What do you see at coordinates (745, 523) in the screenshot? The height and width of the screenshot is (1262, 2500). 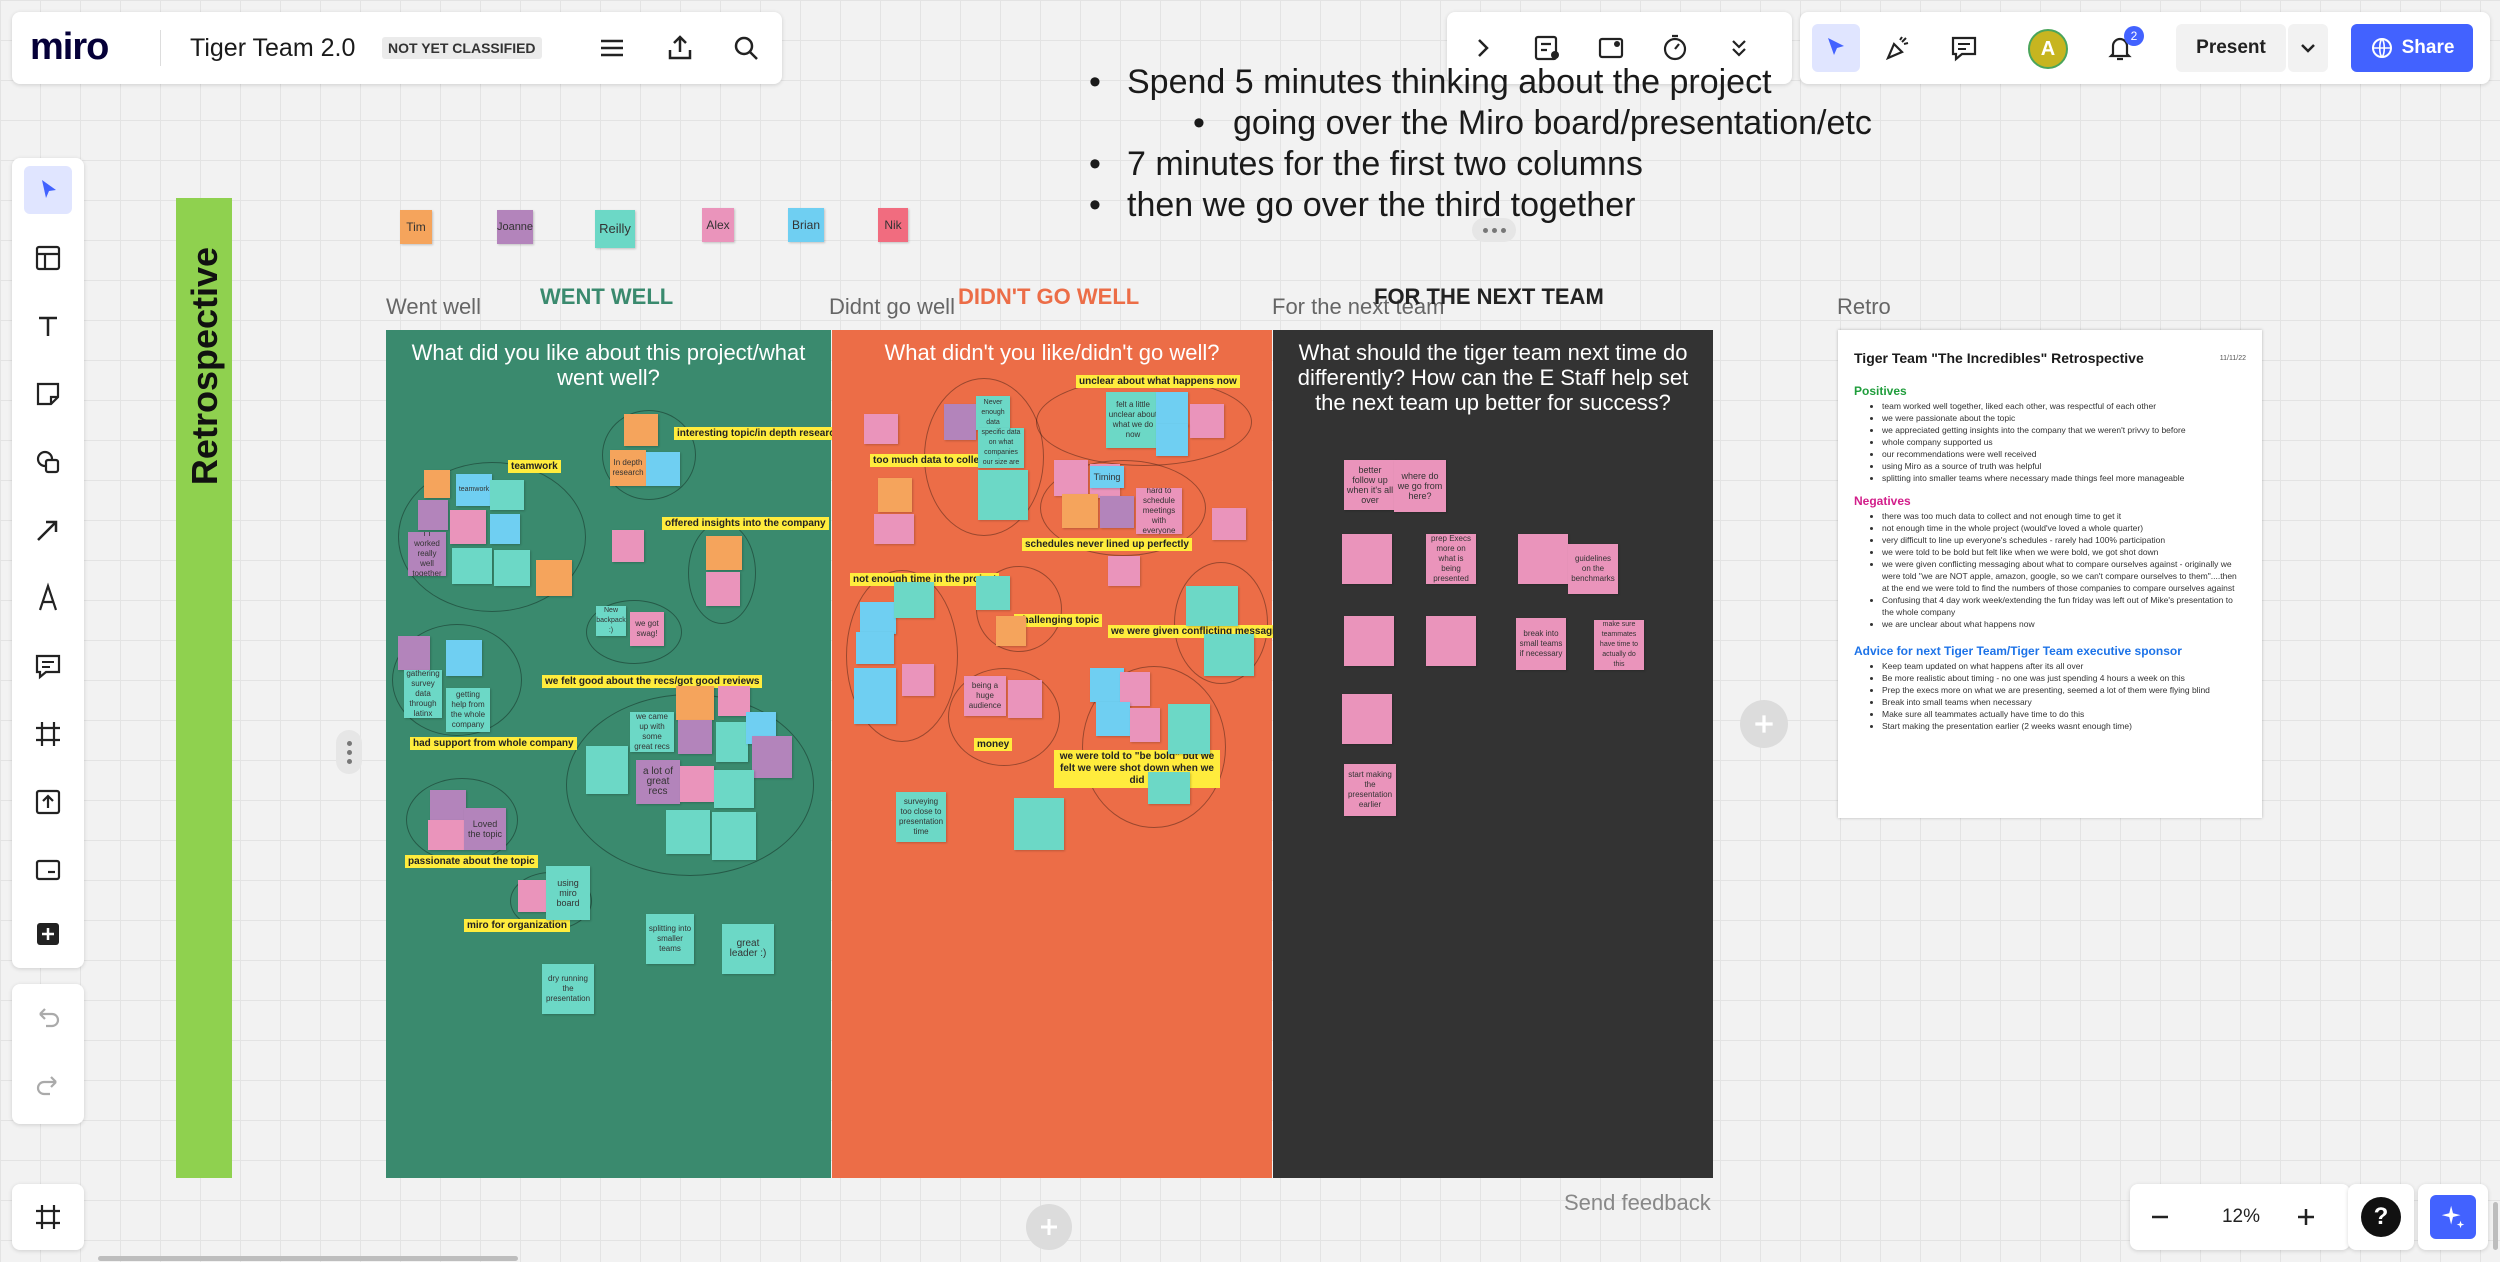 I see `theme-label: offered insights into the company` at bounding box center [745, 523].